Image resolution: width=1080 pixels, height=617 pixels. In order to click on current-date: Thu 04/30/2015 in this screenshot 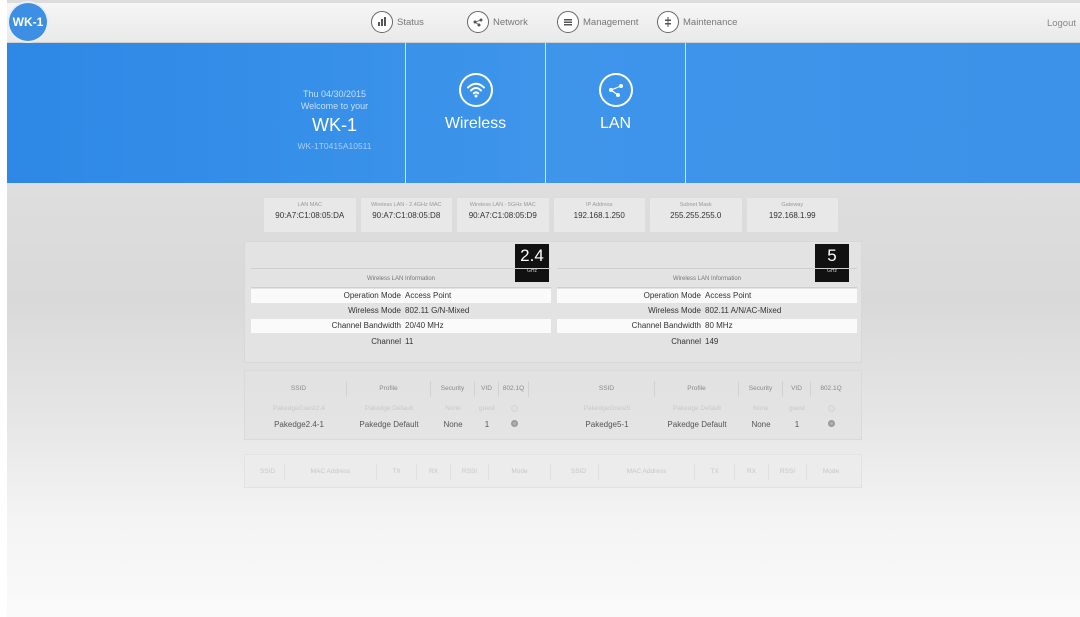, I will do `click(334, 94)`.